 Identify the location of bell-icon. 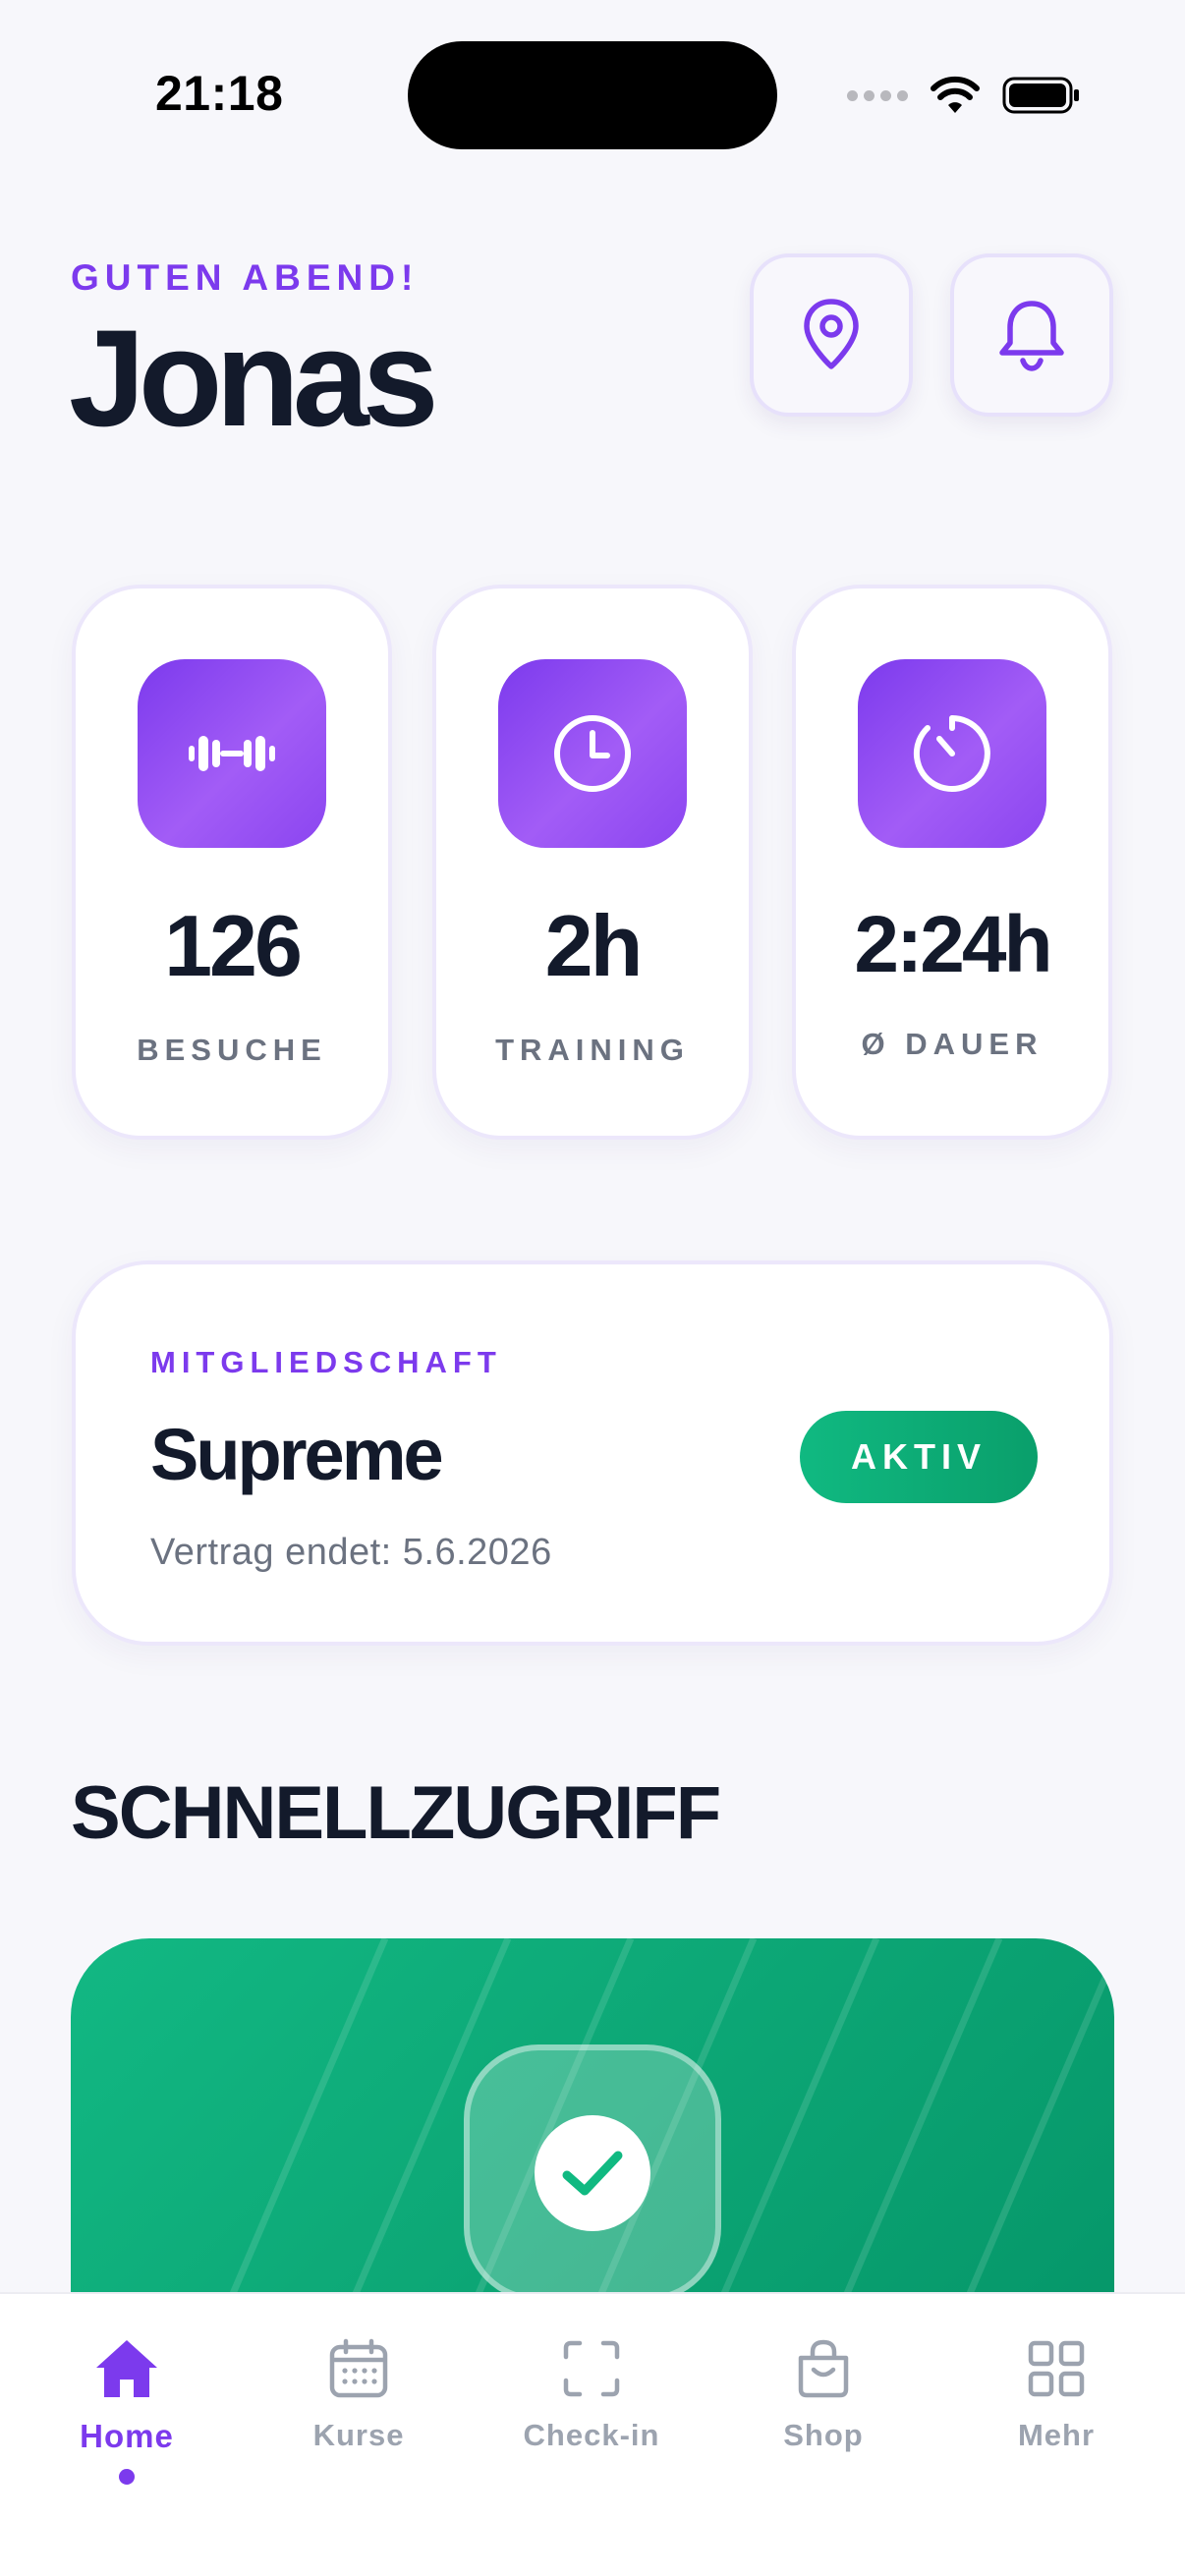
(1031, 336).